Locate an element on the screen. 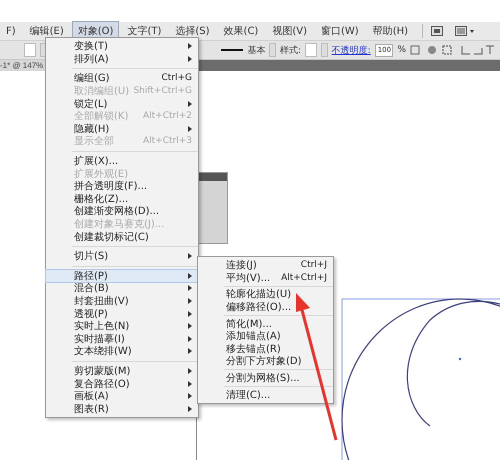 This screenshot has width=500, height=460. menu-title: F) is located at coordinates (11, 31).